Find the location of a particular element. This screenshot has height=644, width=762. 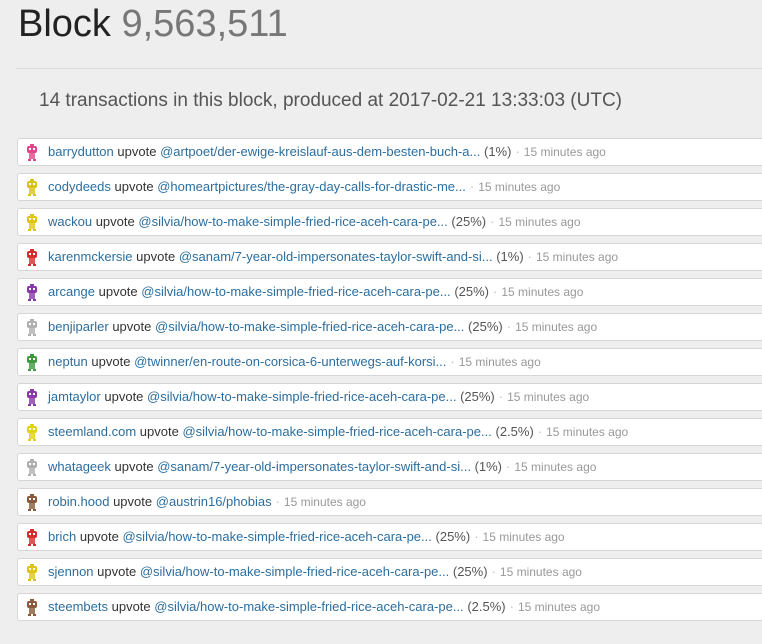

voter-link: sjennon is located at coordinates (71, 571).